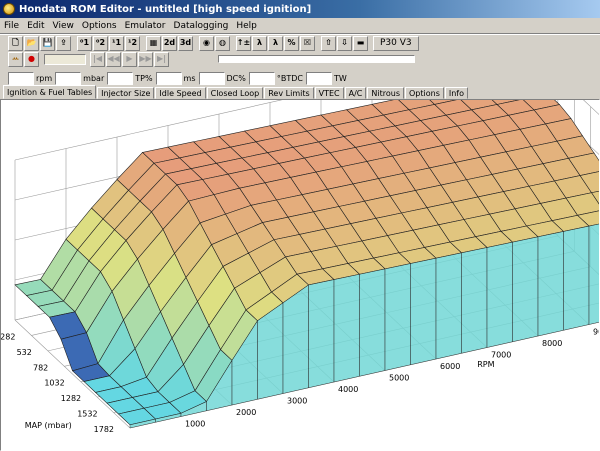 The image size is (600, 451). What do you see at coordinates (54, 383) in the screenshot?
I see `map-tick-label: 1032` at bounding box center [54, 383].